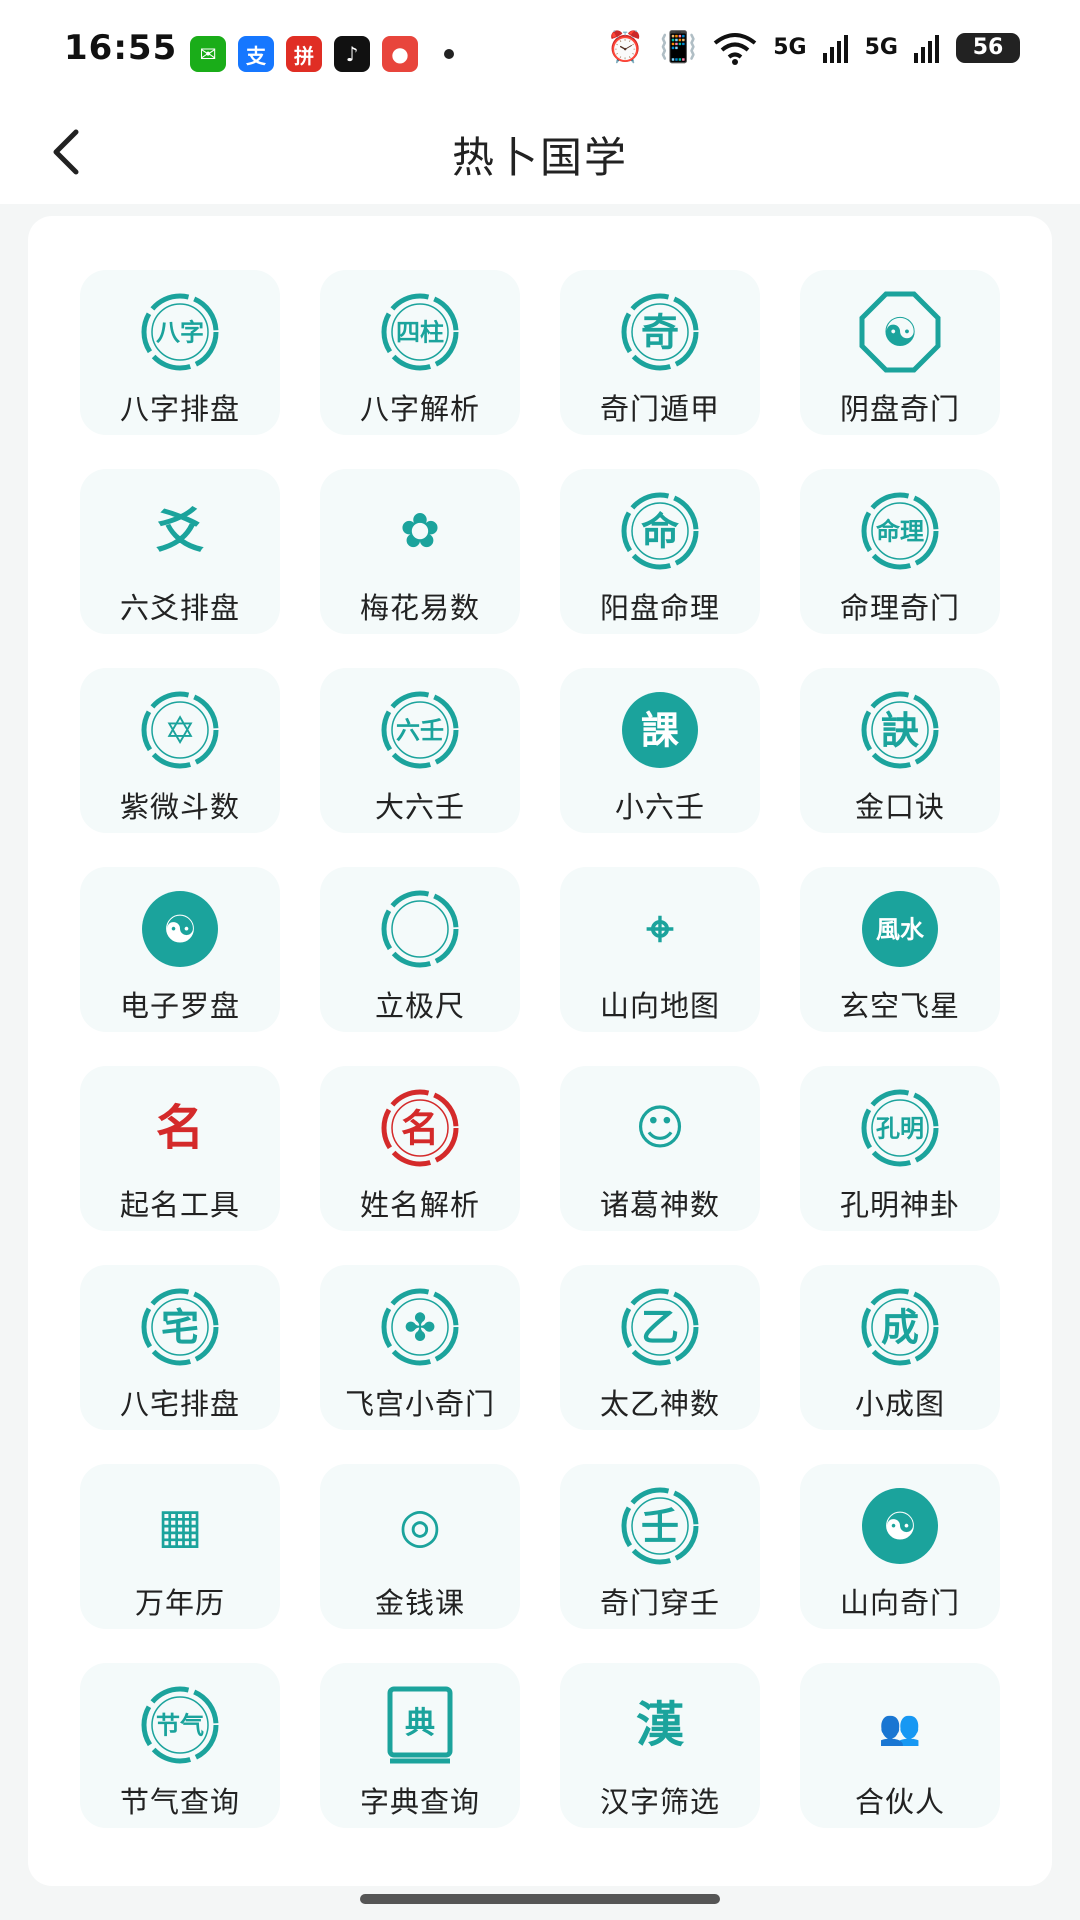  Describe the element at coordinates (540, 1899) in the screenshot. I see `home-indicator` at that location.